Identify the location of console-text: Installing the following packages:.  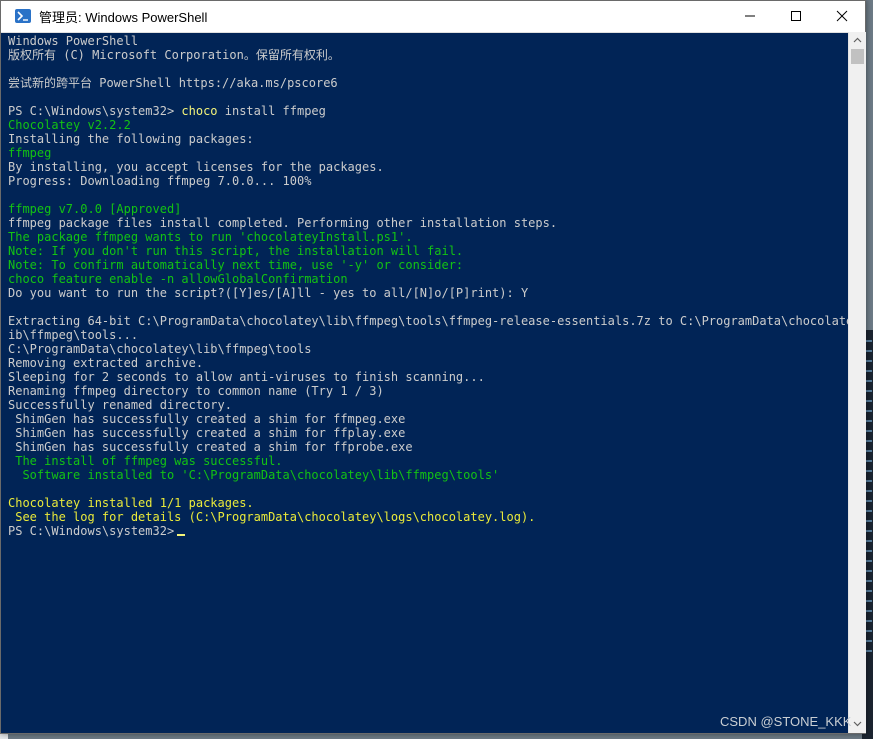
(131, 139).